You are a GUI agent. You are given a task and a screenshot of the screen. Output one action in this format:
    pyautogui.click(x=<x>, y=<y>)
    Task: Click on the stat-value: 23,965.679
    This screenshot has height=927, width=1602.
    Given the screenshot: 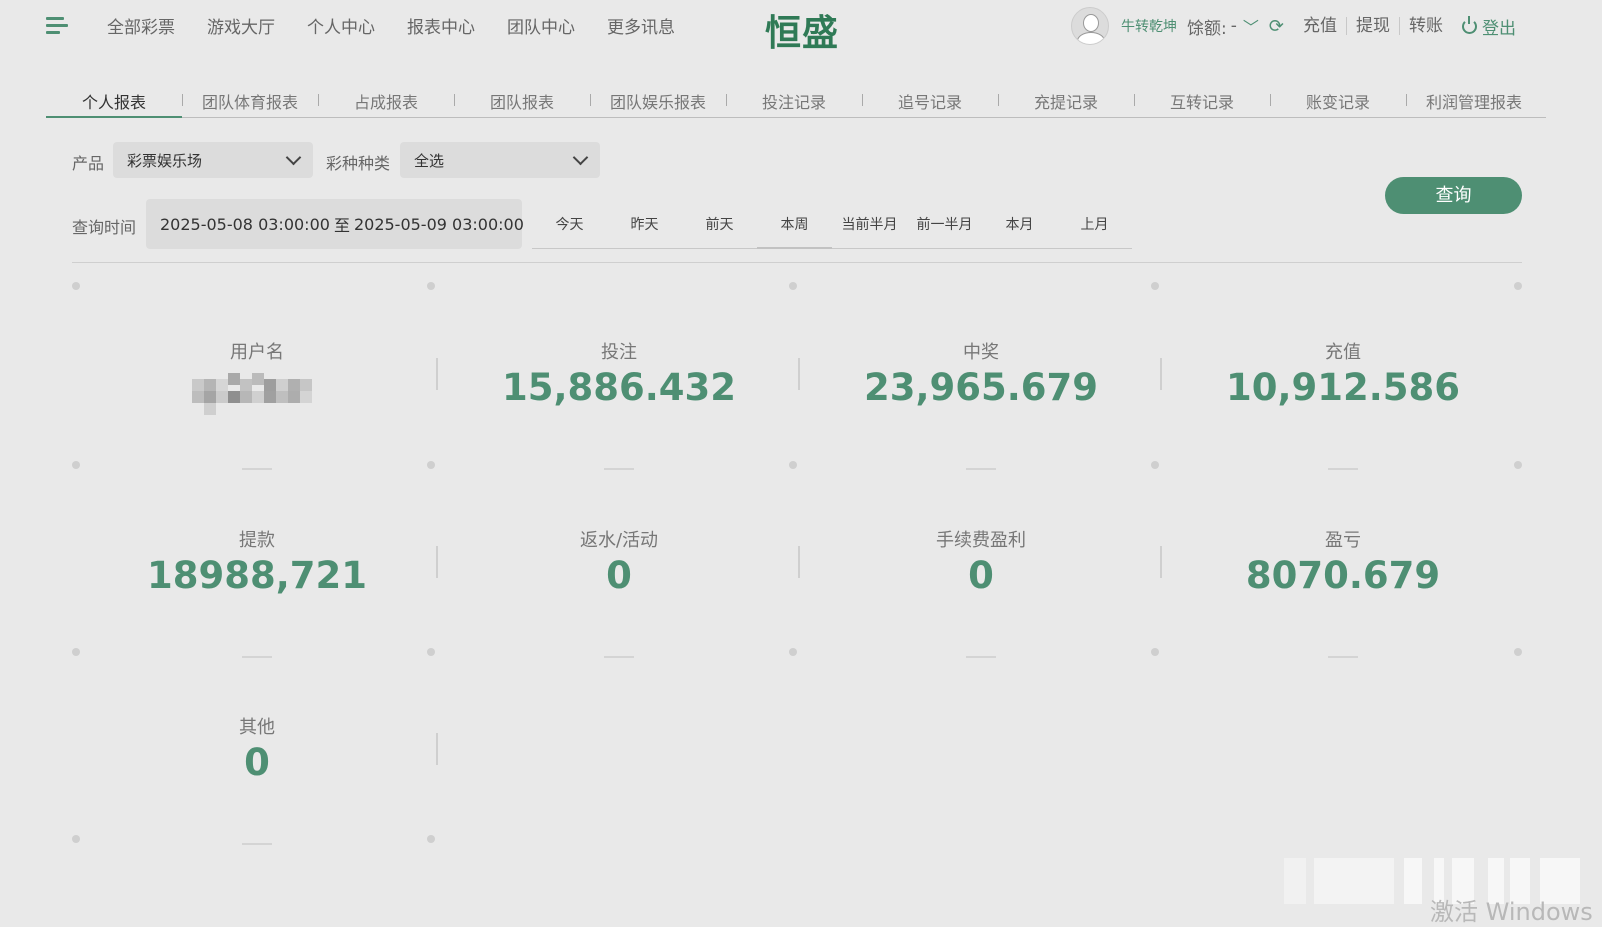 What is the action you would take?
    pyautogui.click(x=981, y=387)
    